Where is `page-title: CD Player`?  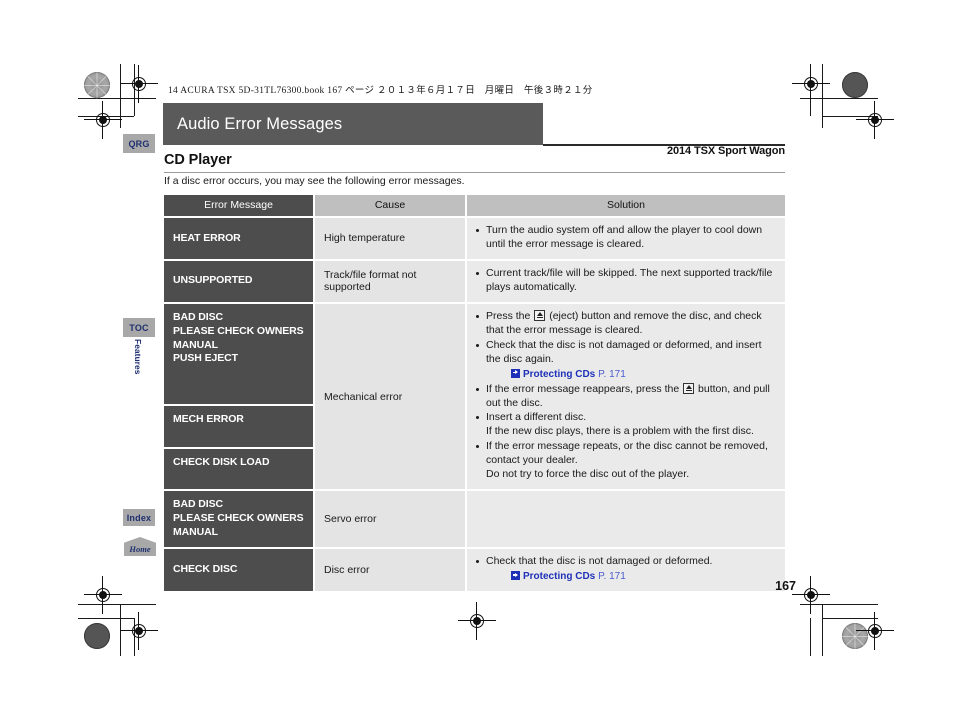
page-title: CD Player is located at coordinates (198, 160).